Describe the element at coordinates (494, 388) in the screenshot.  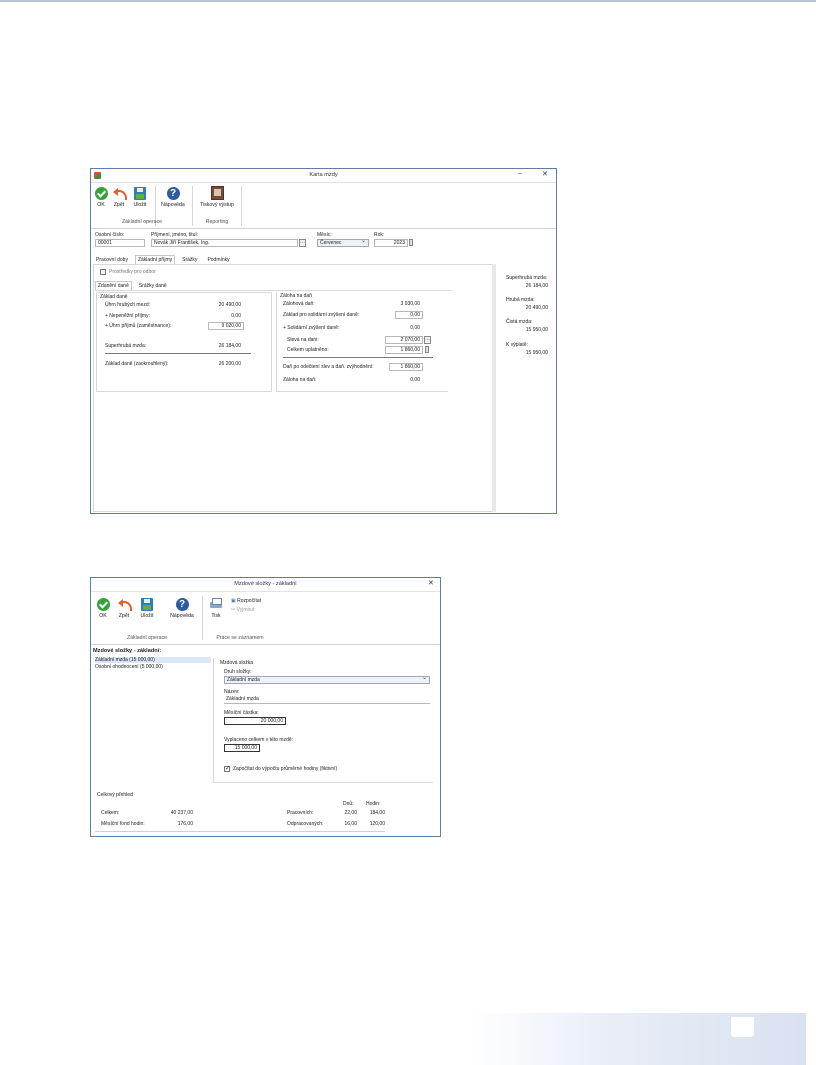
I see `vertical-scrollbar` at that location.